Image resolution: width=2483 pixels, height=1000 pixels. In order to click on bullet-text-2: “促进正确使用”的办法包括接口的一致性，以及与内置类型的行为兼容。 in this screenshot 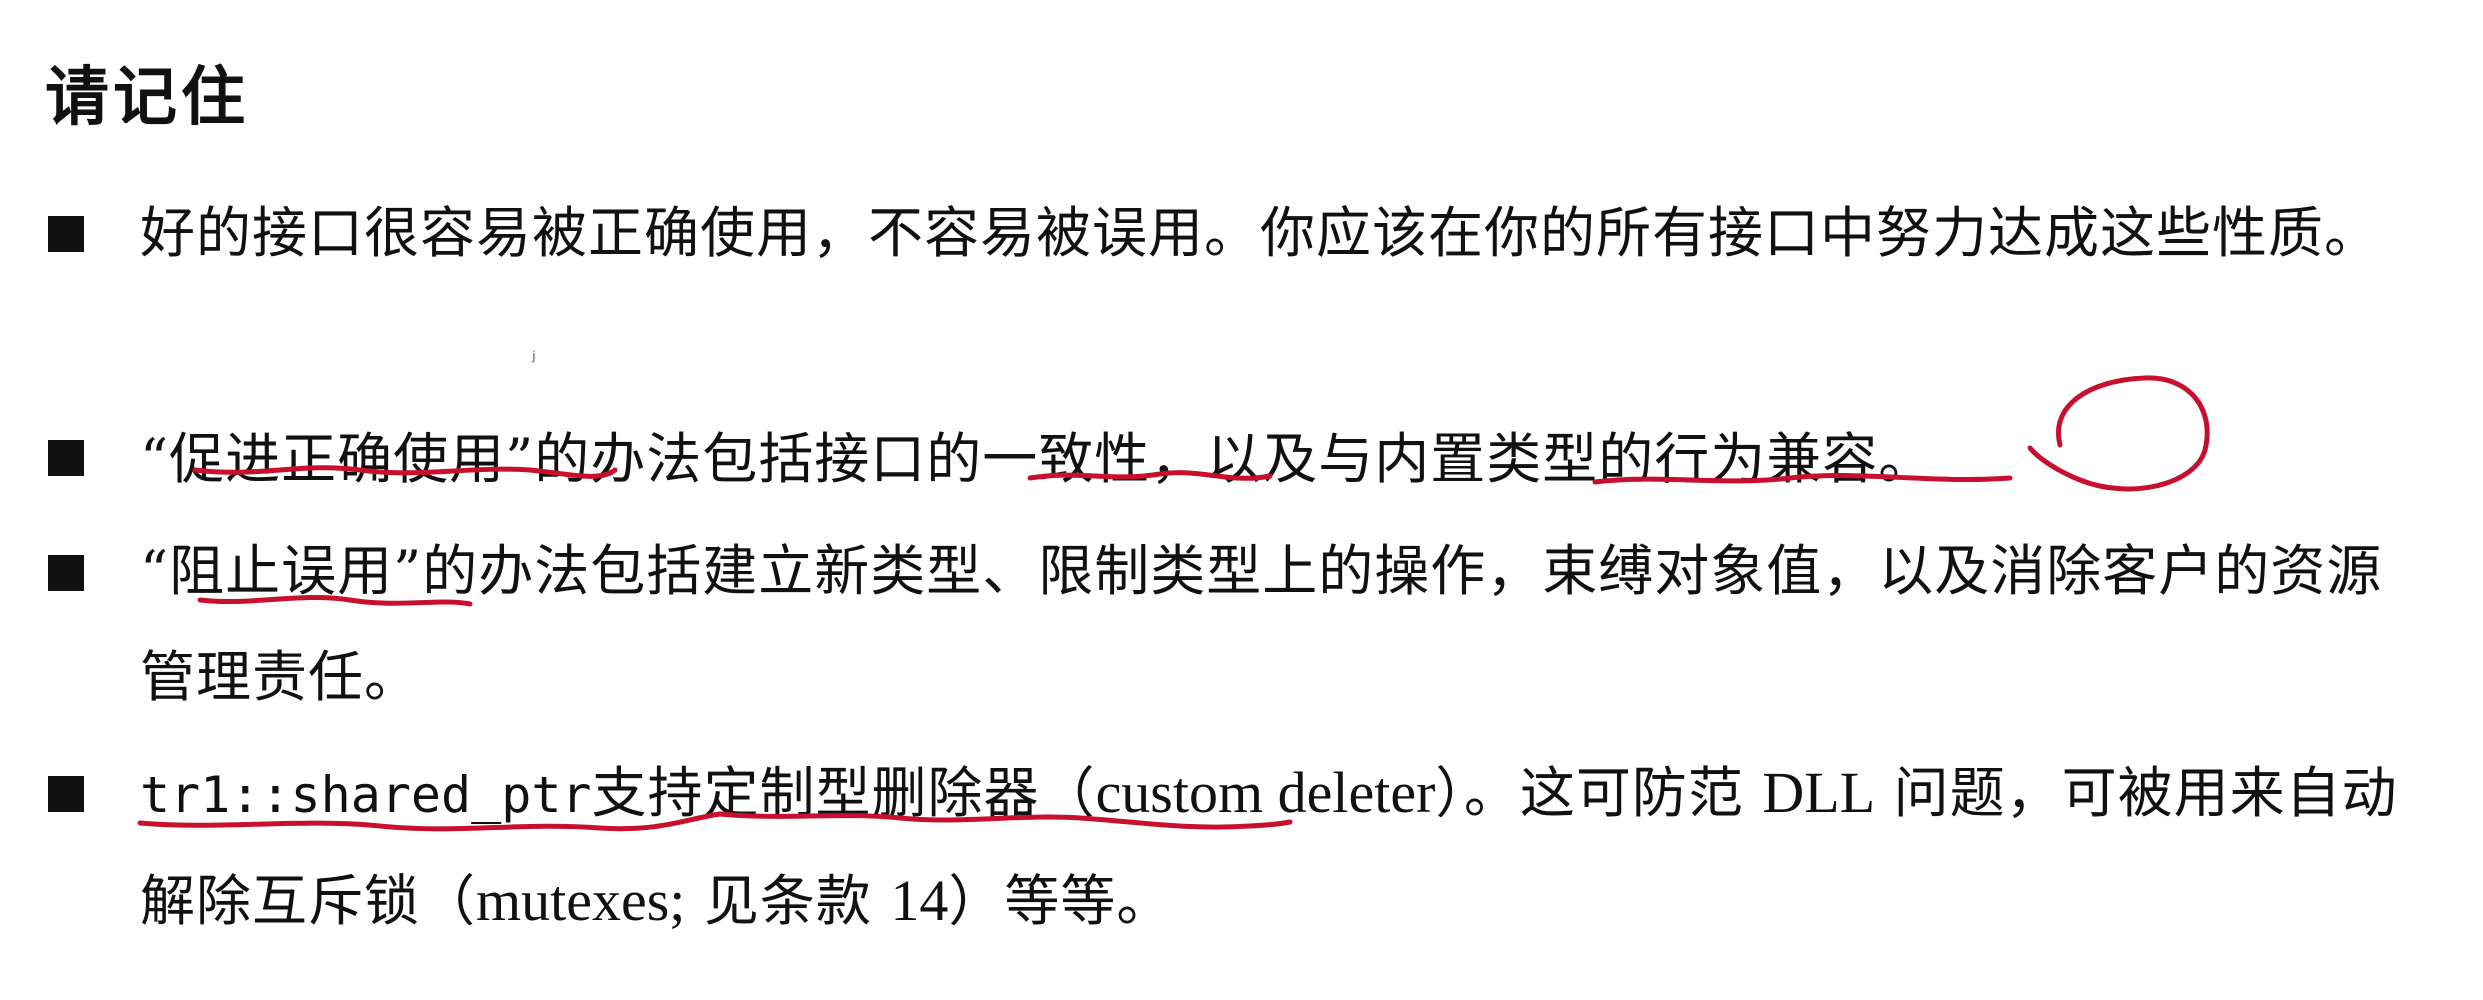, I will do `click(1037, 459)`.